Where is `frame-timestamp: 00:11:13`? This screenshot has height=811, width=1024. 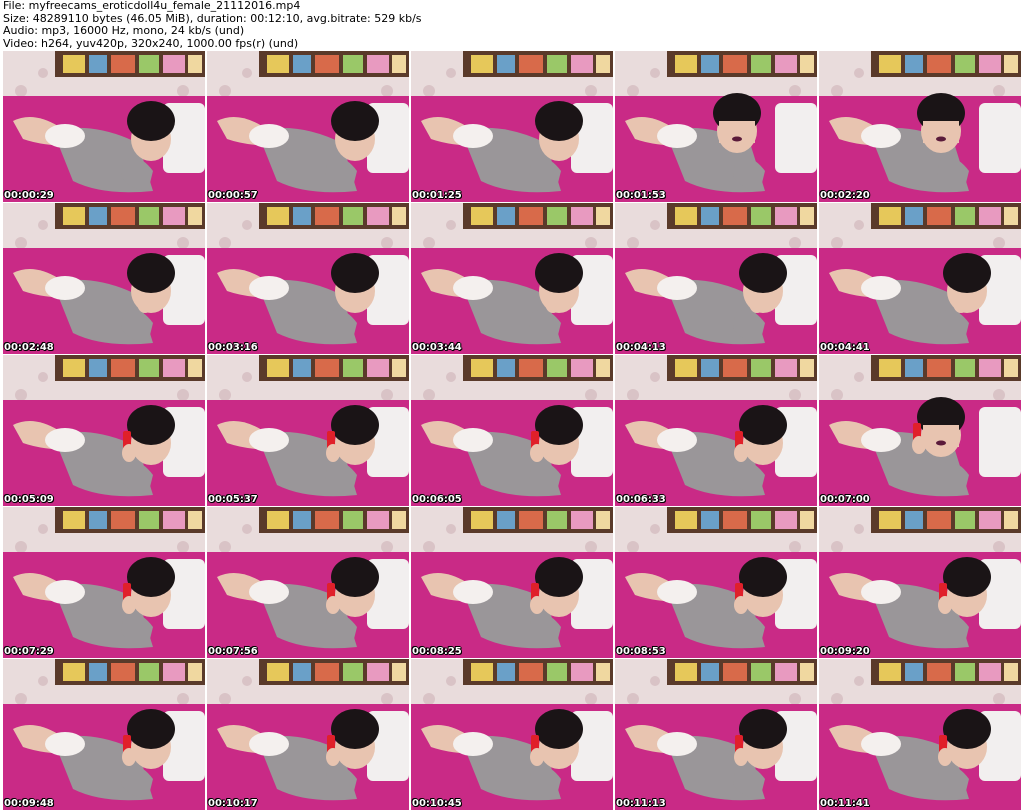 frame-timestamp: 00:11:13 is located at coordinates (641, 803).